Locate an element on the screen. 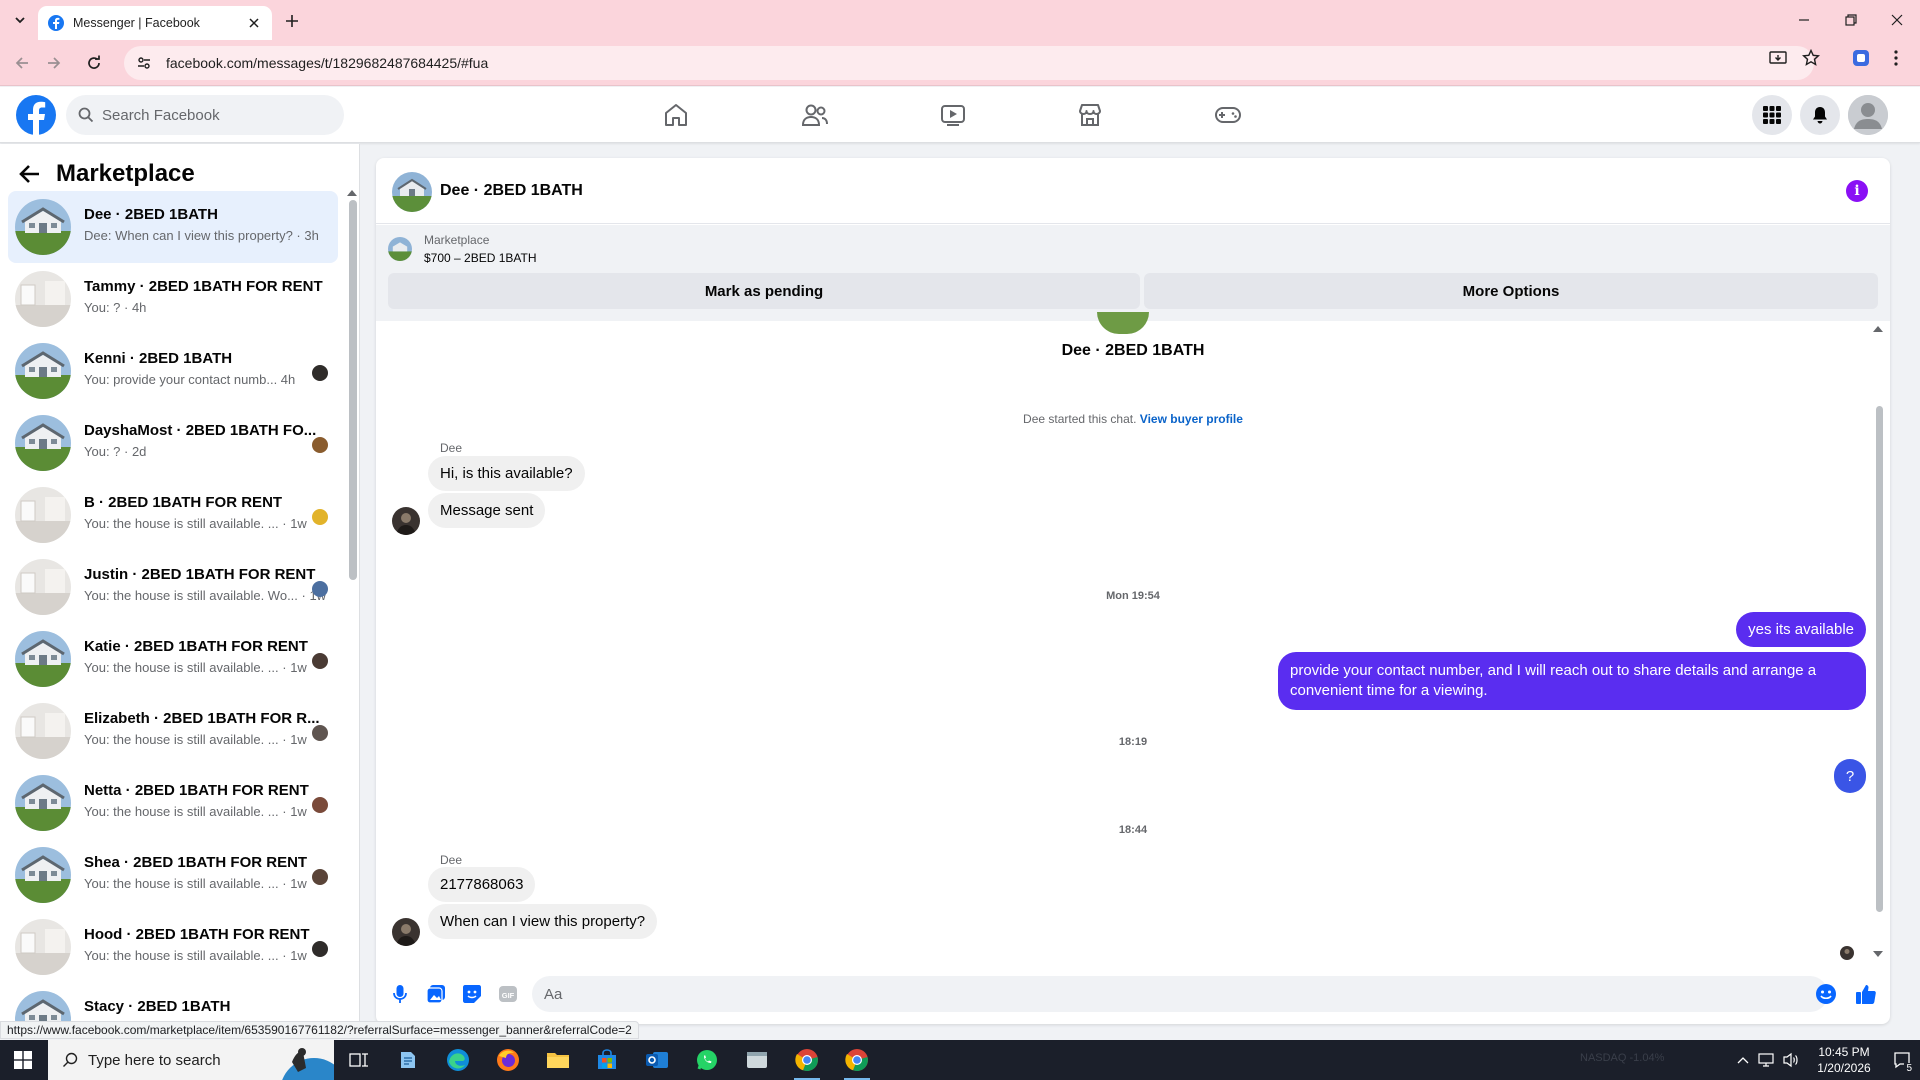 This screenshot has height=1080, width=1920. minimize-icon is located at coordinates (1804, 20).